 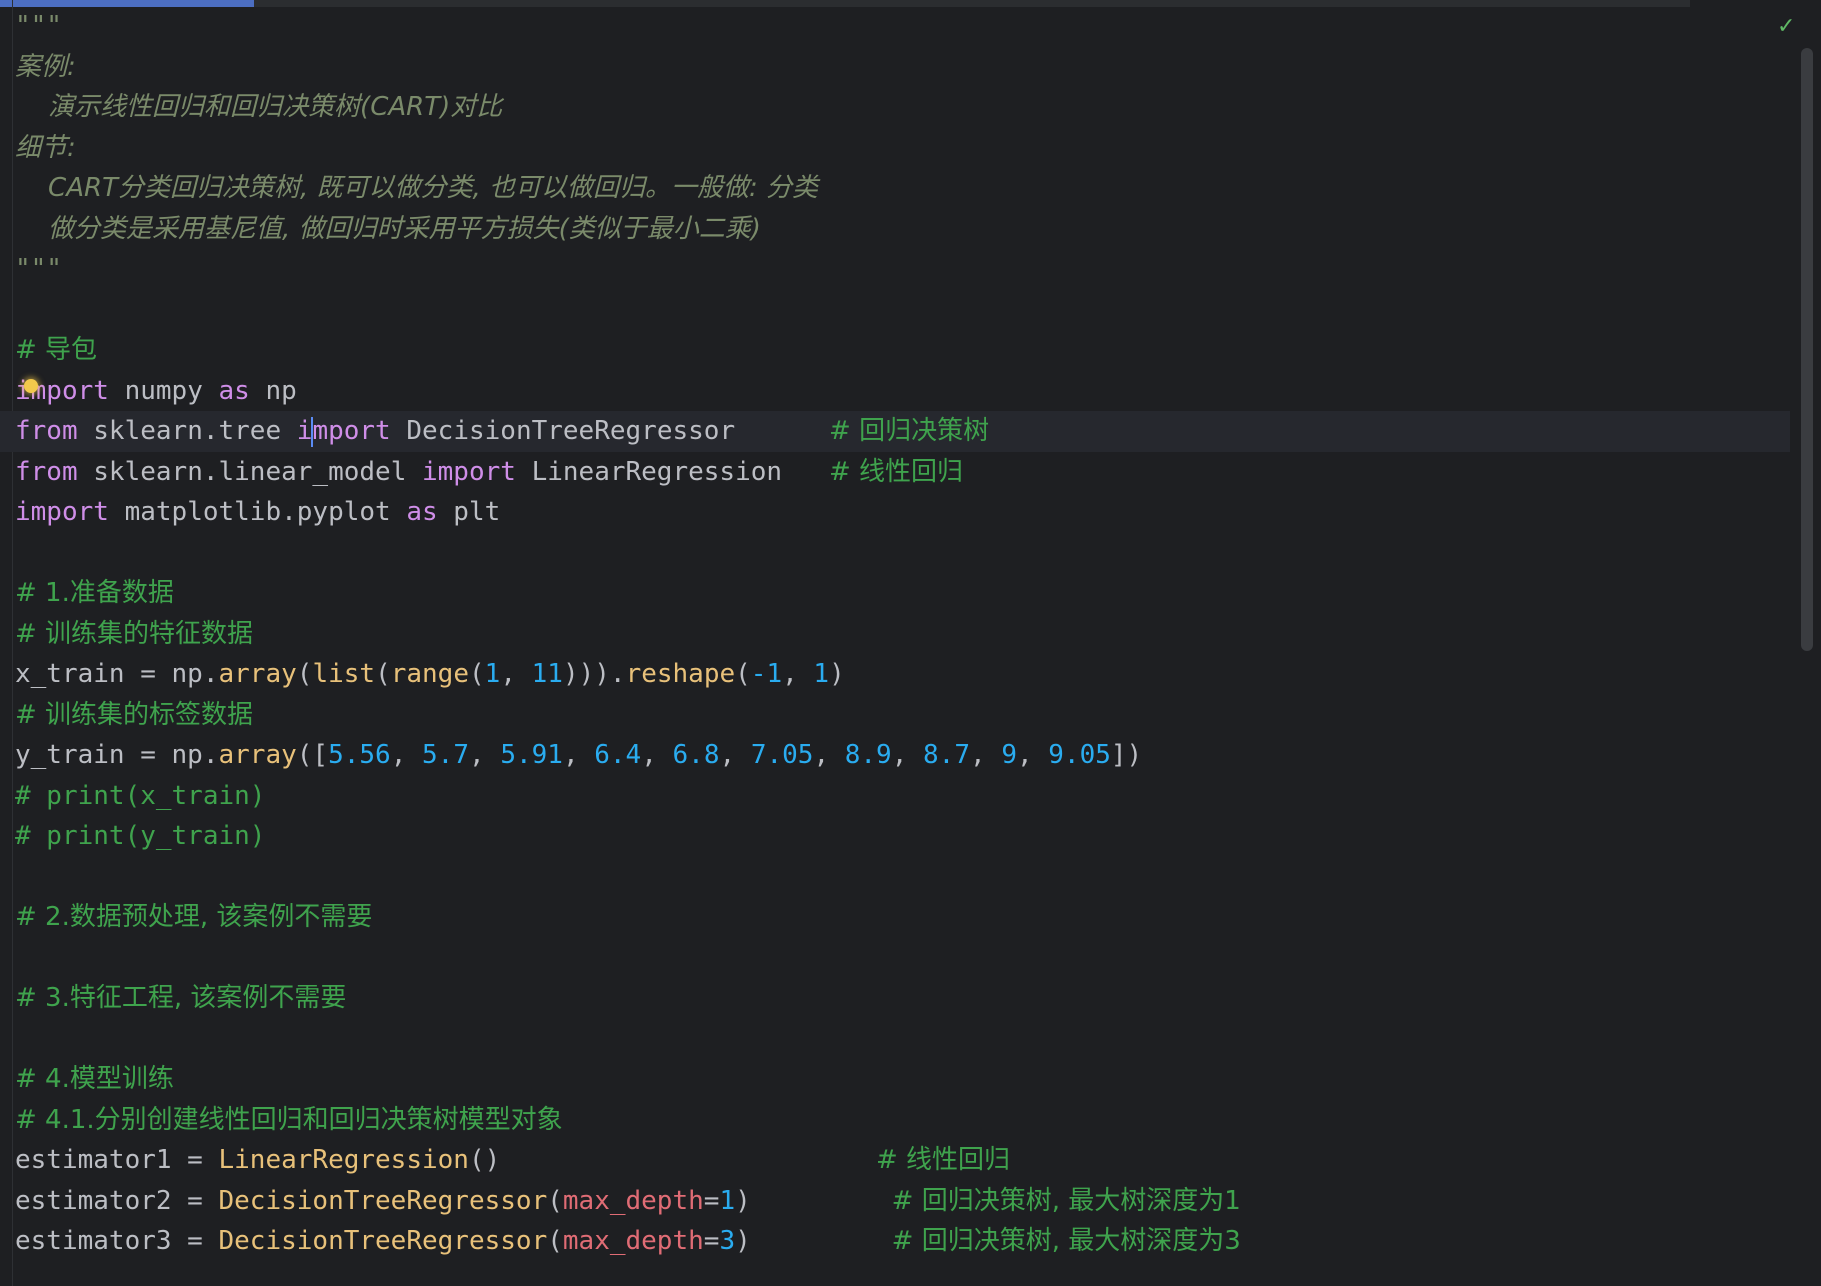 I want to click on code-token: 3, so click(x=727, y=1241).